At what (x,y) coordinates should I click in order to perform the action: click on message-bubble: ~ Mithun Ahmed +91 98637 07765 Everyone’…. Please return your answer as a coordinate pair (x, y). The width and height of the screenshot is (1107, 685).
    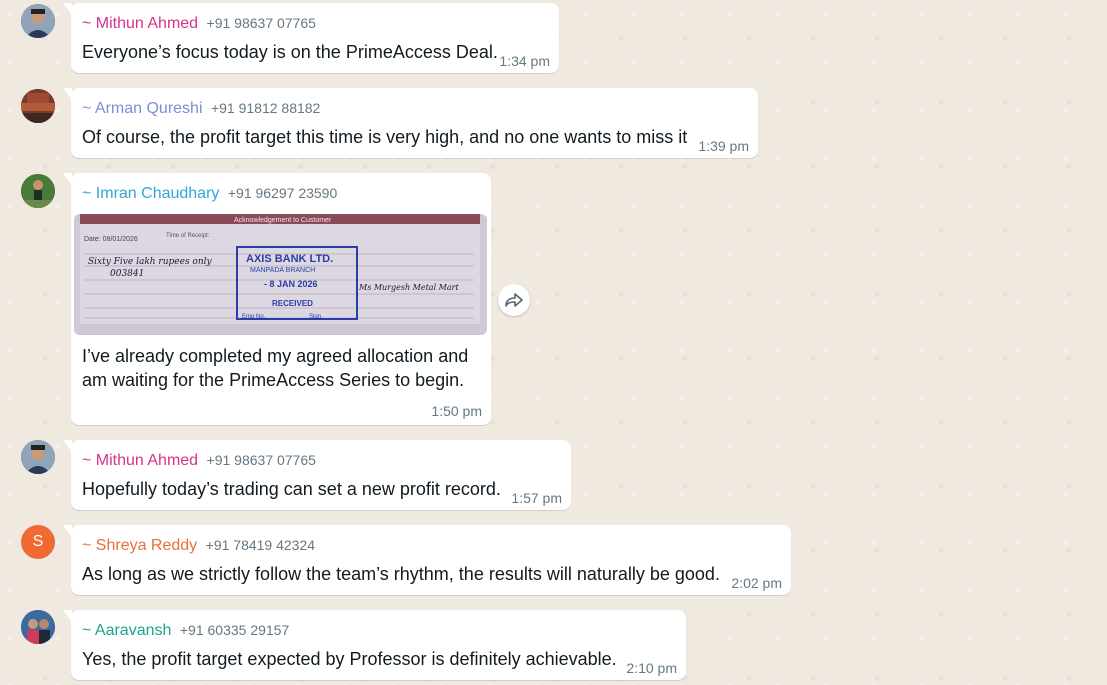
    Looking at the image, I should click on (311, 38).